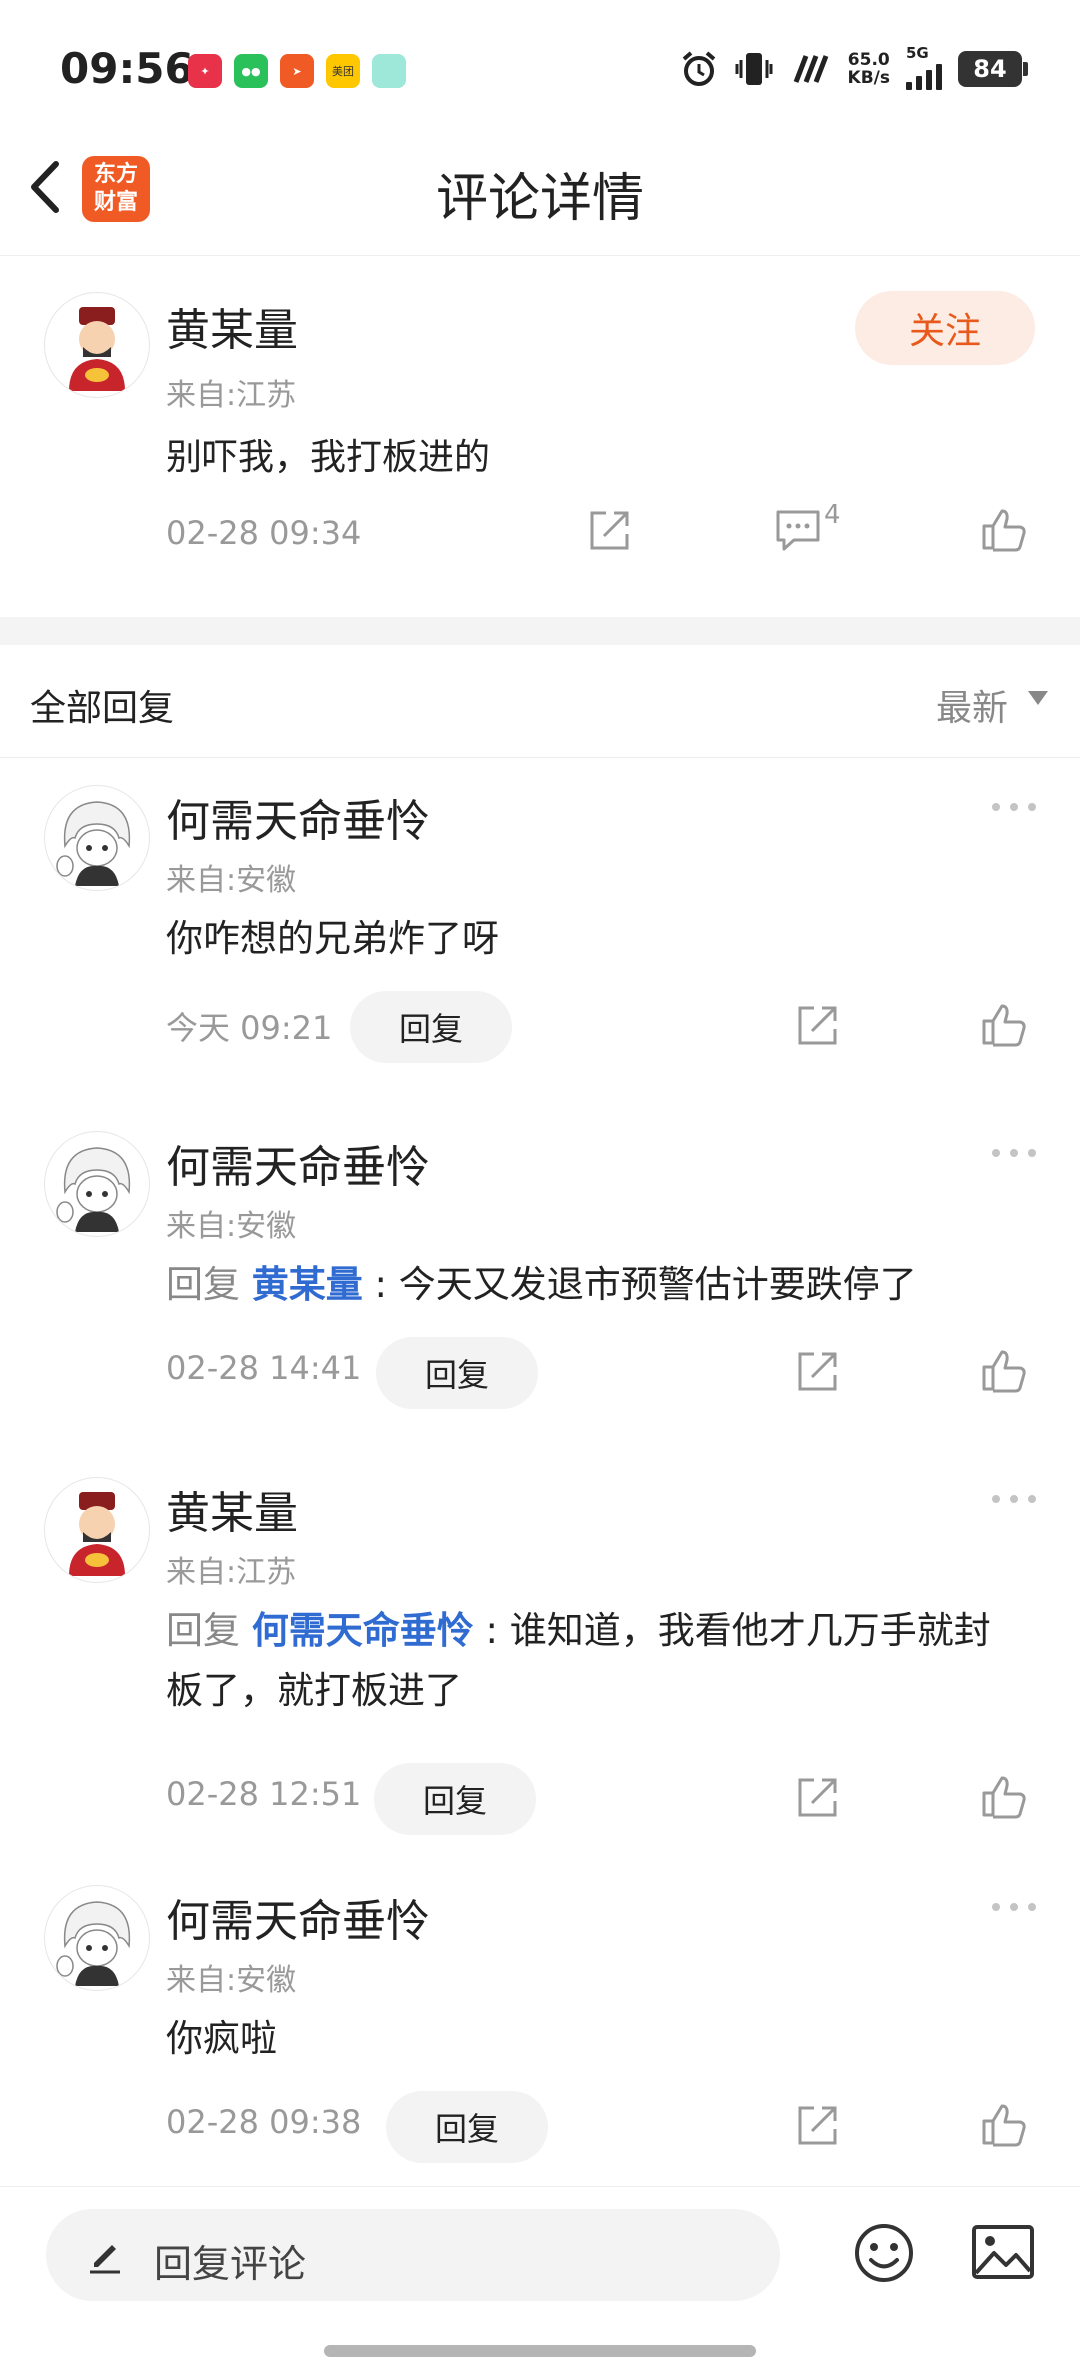 This screenshot has height=2377, width=1080. I want to click on post-author-avatar, so click(97, 345).